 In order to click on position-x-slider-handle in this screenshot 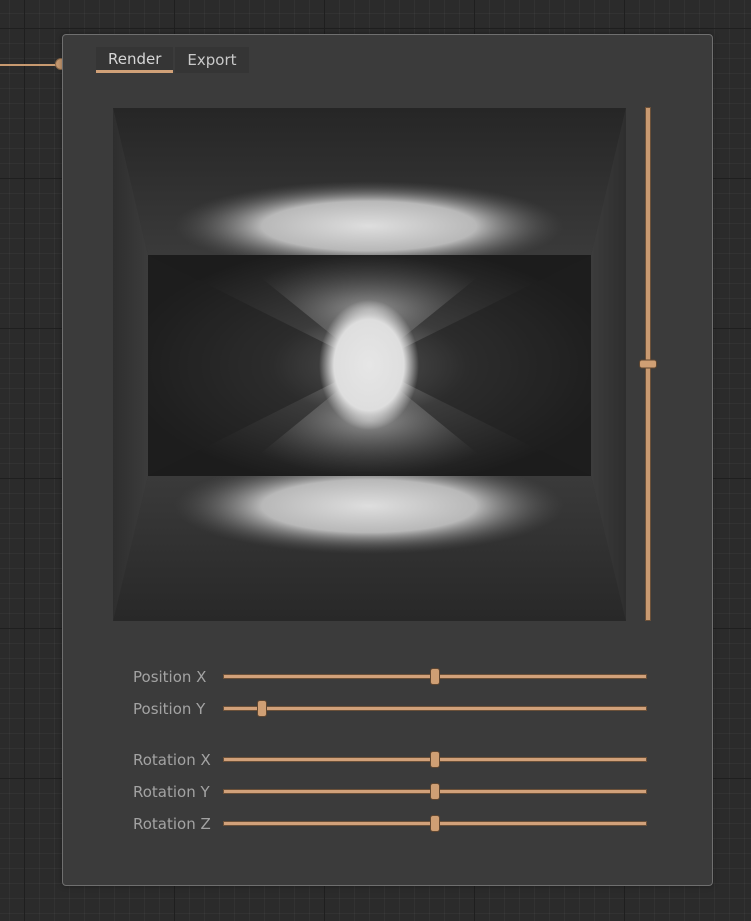, I will do `click(435, 676)`.